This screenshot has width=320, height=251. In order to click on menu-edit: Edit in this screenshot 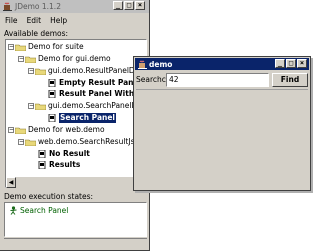, I will do `click(34, 21)`.